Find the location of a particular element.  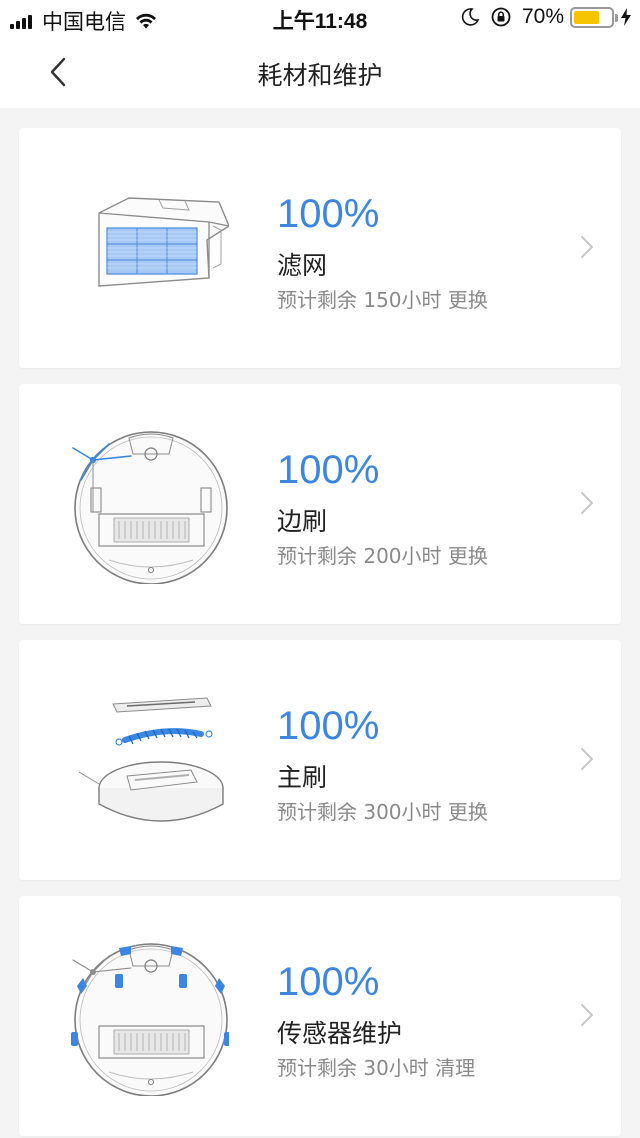

orientation-lock-icon is located at coordinates (501, 17).